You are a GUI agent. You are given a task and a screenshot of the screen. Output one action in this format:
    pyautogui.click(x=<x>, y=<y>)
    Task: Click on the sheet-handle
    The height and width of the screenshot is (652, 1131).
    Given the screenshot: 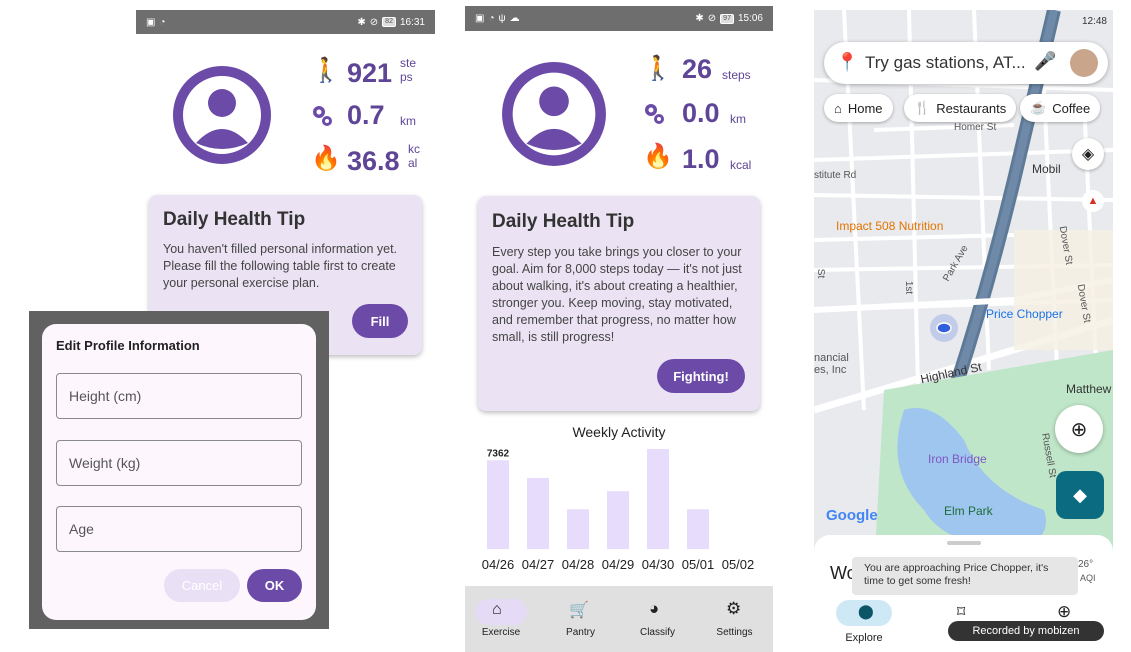 What is the action you would take?
    pyautogui.click(x=964, y=543)
    